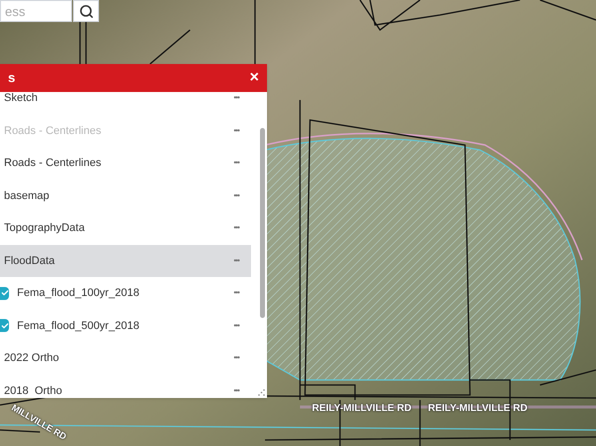 This screenshot has height=446, width=596. What do you see at coordinates (254, 78) in the screenshot?
I see `close-button: ×` at bounding box center [254, 78].